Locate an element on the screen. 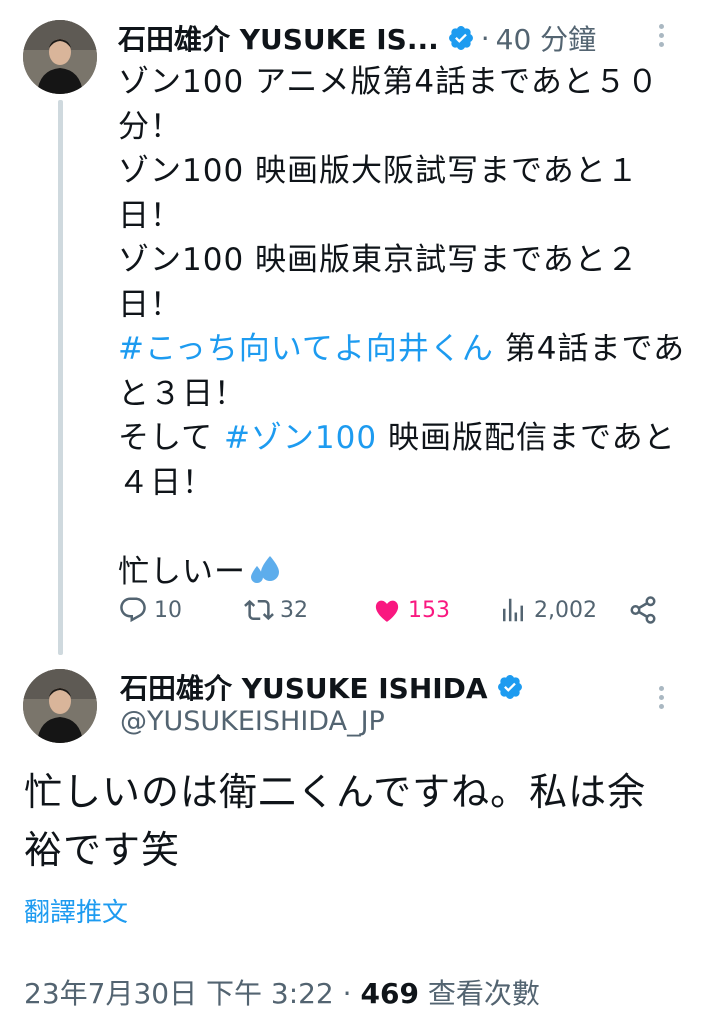 This screenshot has height=1024, width=702. tweet-text-line: 忙しいー is located at coordinates (399, 572).